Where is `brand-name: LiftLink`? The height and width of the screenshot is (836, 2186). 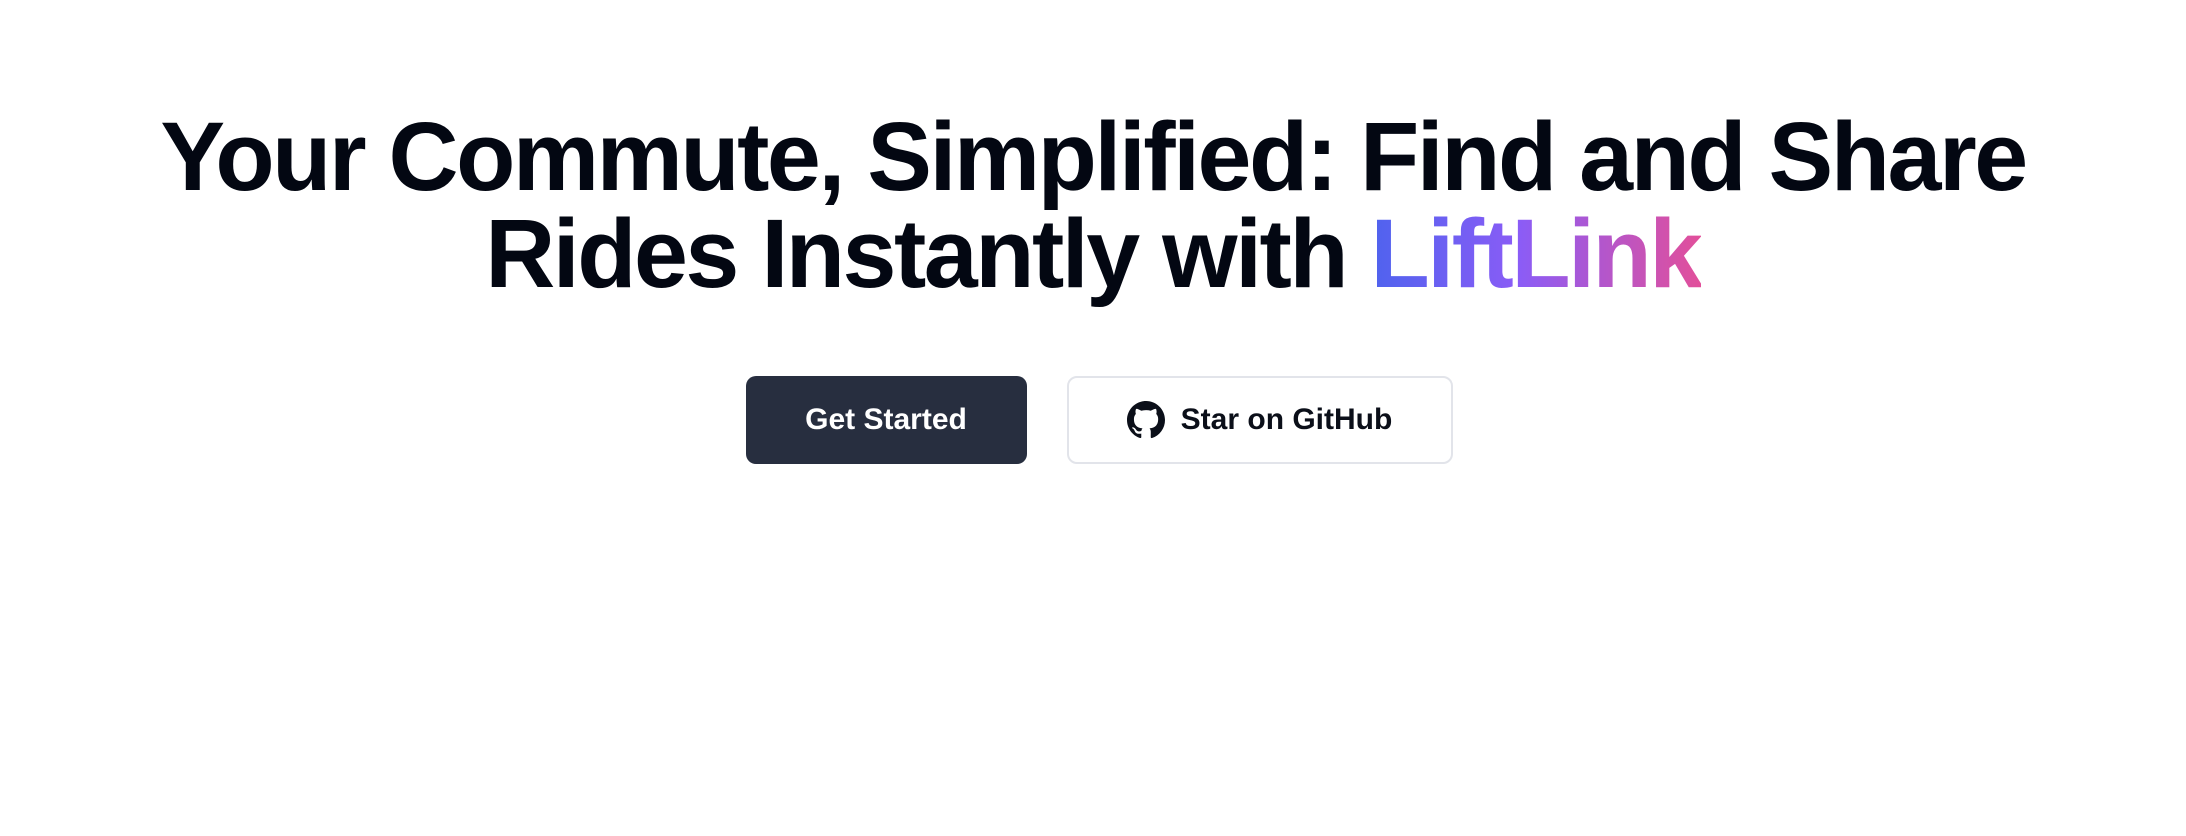
brand-name: LiftLink is located at coordinates (1537, 253).